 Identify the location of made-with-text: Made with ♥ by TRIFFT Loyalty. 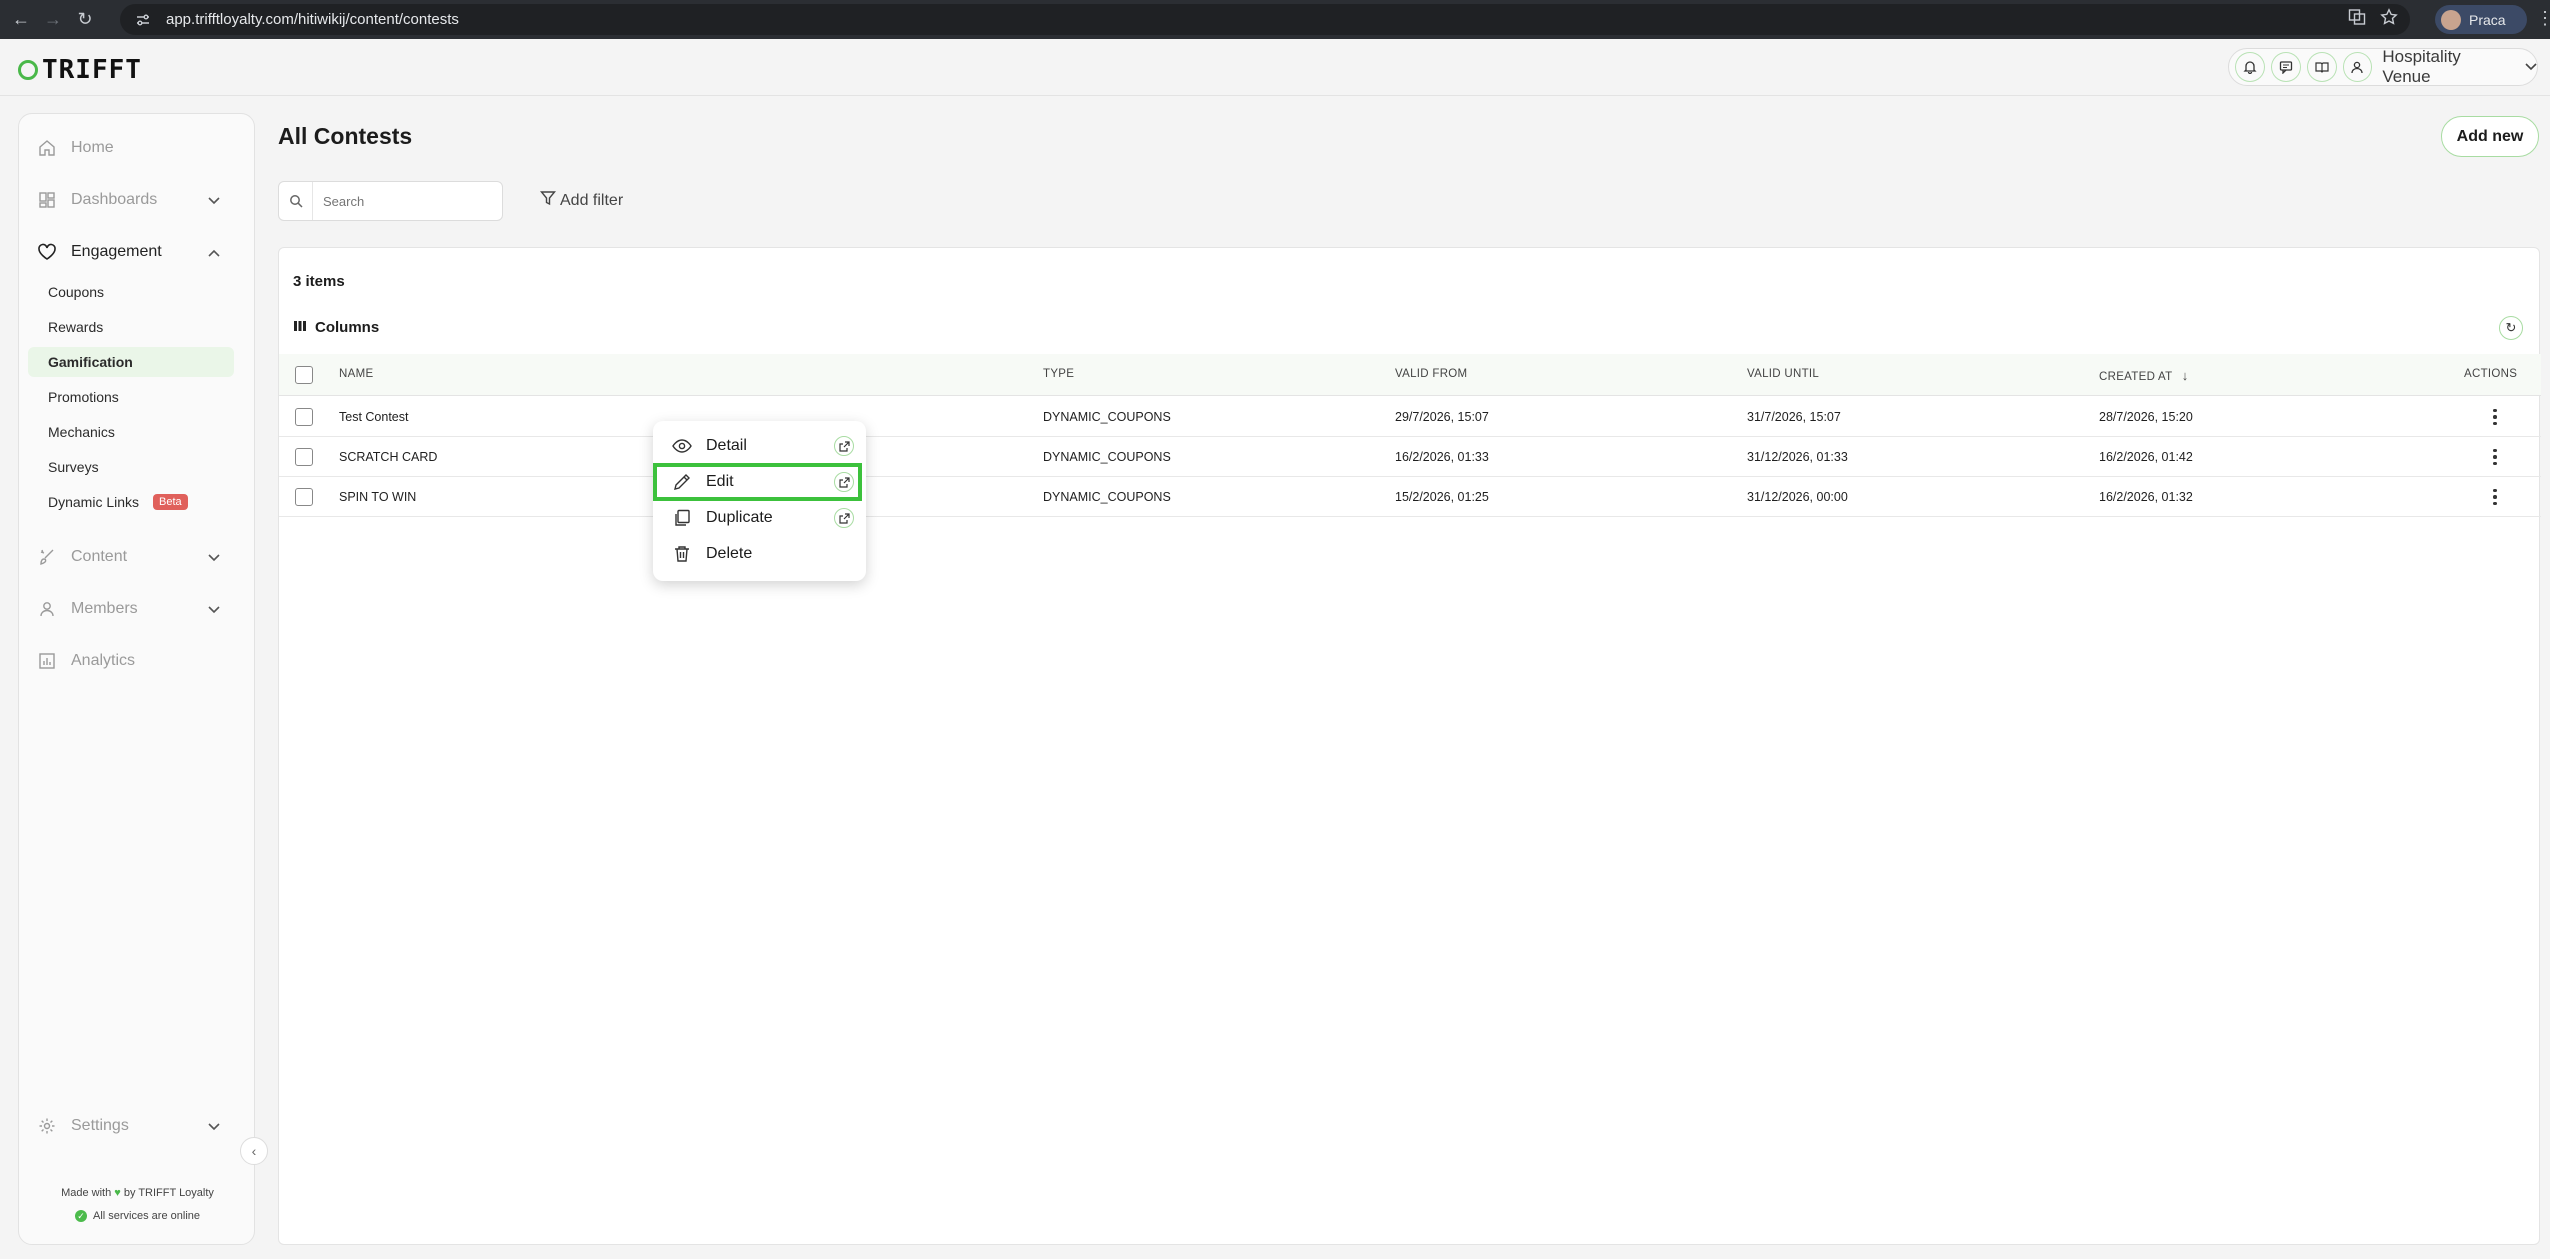
(137, 1193).